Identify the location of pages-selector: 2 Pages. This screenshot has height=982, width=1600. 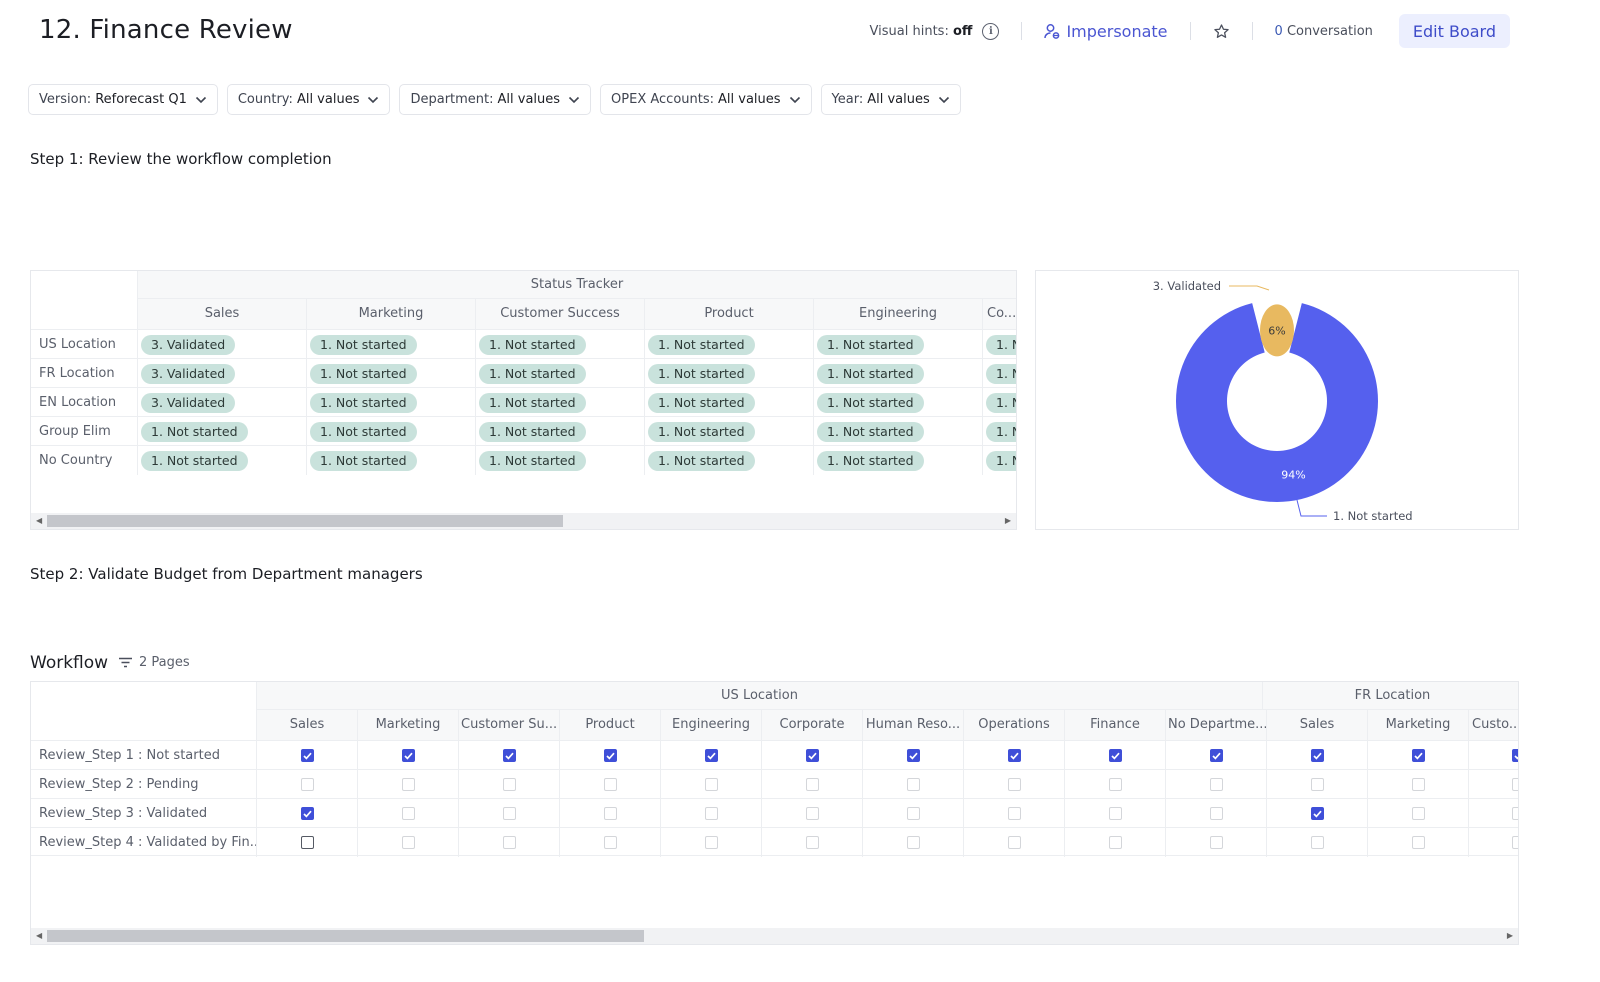
(154, 662).